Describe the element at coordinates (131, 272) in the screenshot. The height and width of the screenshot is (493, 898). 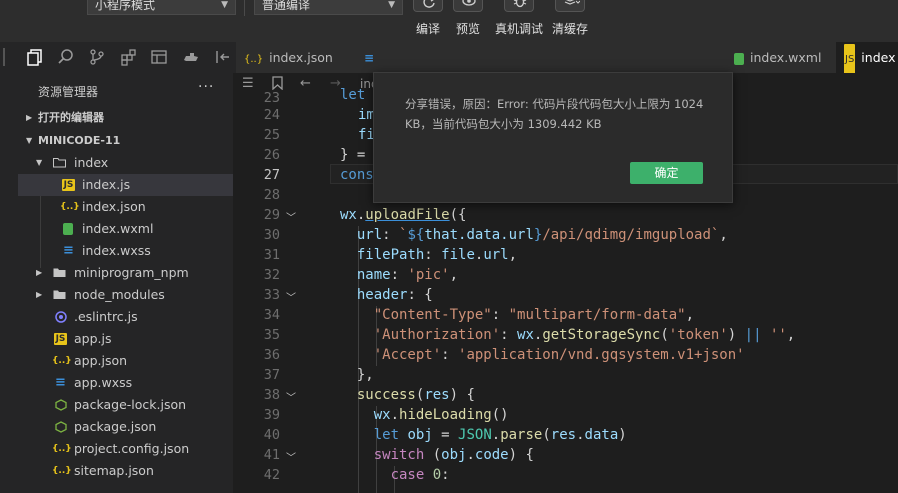
I see `list-item-label: miniprogram_npm` at that location.